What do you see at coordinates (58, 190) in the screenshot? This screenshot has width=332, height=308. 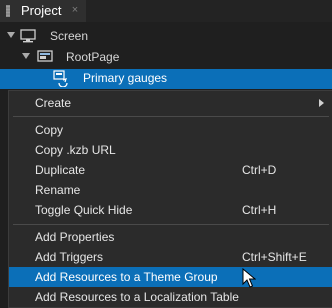 I see `menu-item-label: Rename` at bounding box center [58, 190].